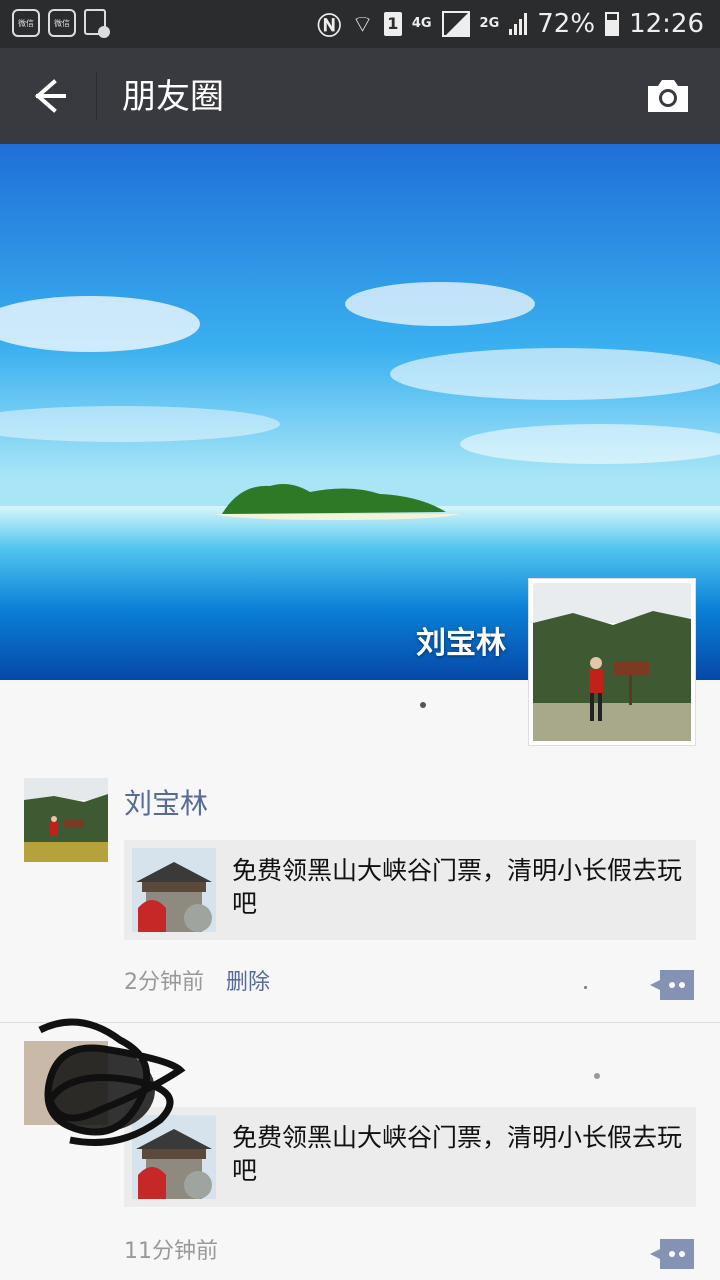 The image size is (720, 1280). Describe the element at coordinates (166, 802) in the screenshot. I see `author-name: 刘宝林` at that location.